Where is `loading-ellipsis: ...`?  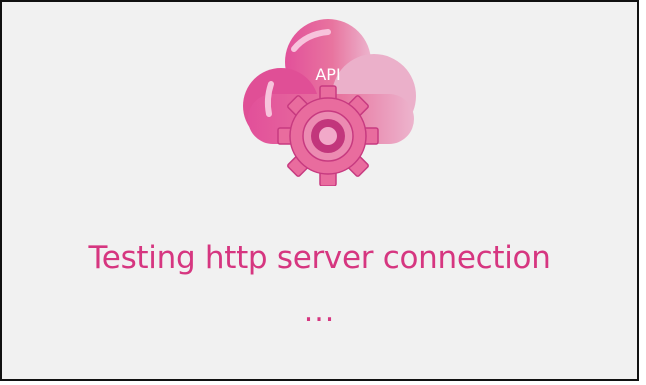 loading-ellipsis: ... is located at coordinates (319, 311).